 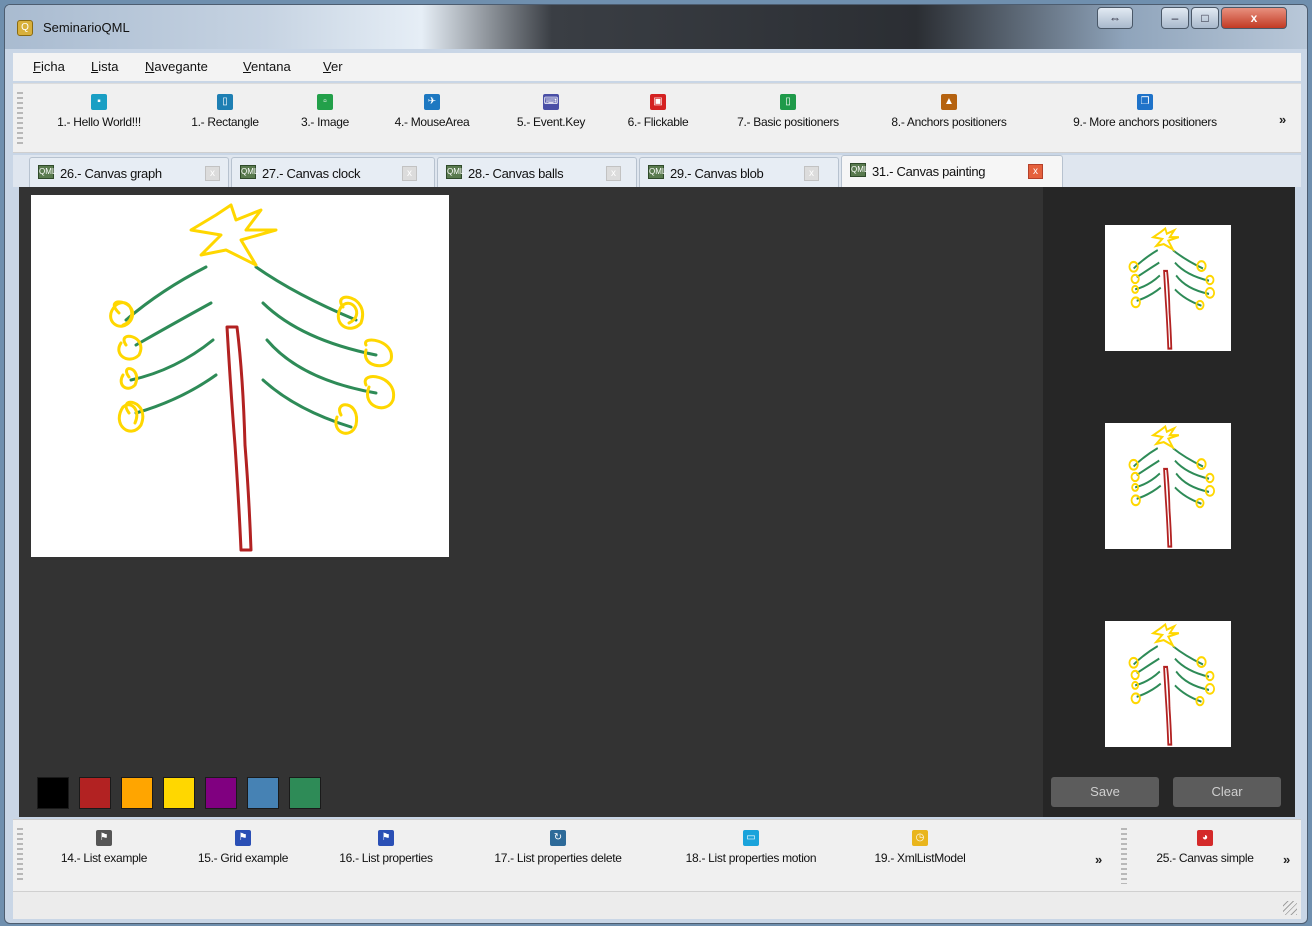 I want to click on phone-icon: ▯, so click(x=225, y=102).